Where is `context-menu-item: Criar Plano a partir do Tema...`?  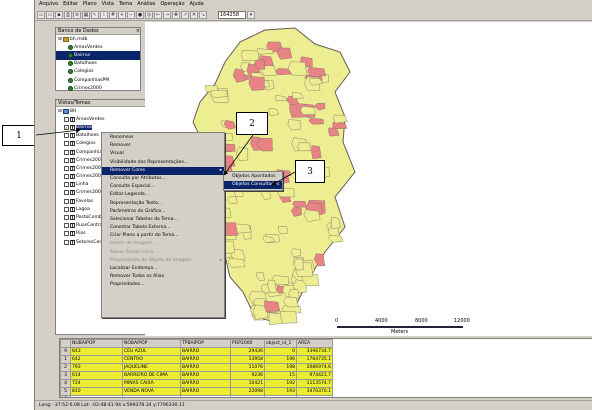 context-menu-item: Criar Plano a partir do Tema... is located at coordinates (163, 236).